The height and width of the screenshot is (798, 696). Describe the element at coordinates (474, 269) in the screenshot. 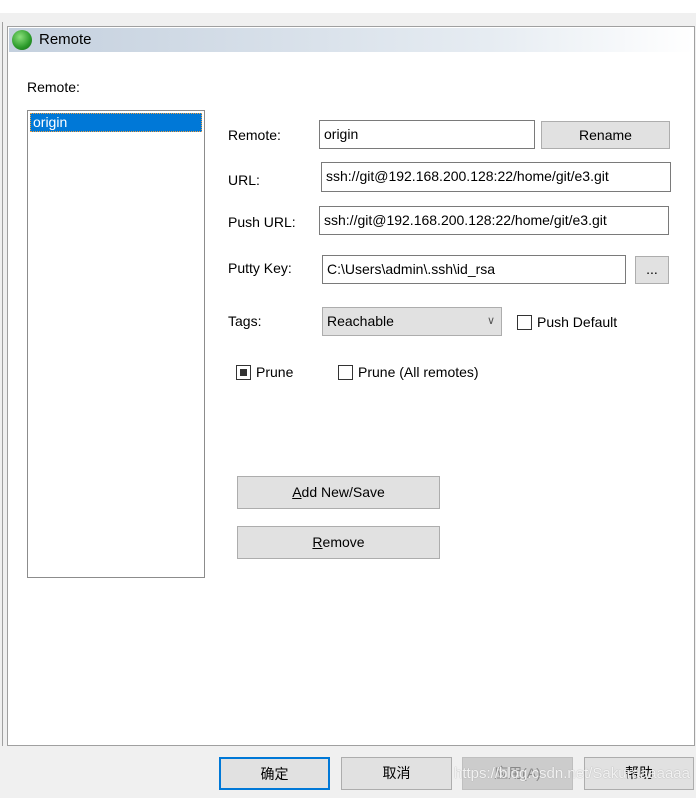

I see `putty-key-input: C:\Users\admin\.ssh\id_rsa` at that location.